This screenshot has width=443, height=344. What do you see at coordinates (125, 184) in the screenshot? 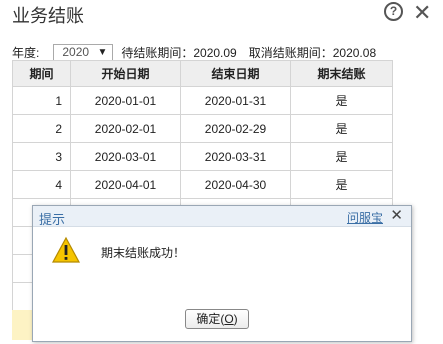
I see `cell-start-date: 2020-04-01` at bounding box center [125, 184].